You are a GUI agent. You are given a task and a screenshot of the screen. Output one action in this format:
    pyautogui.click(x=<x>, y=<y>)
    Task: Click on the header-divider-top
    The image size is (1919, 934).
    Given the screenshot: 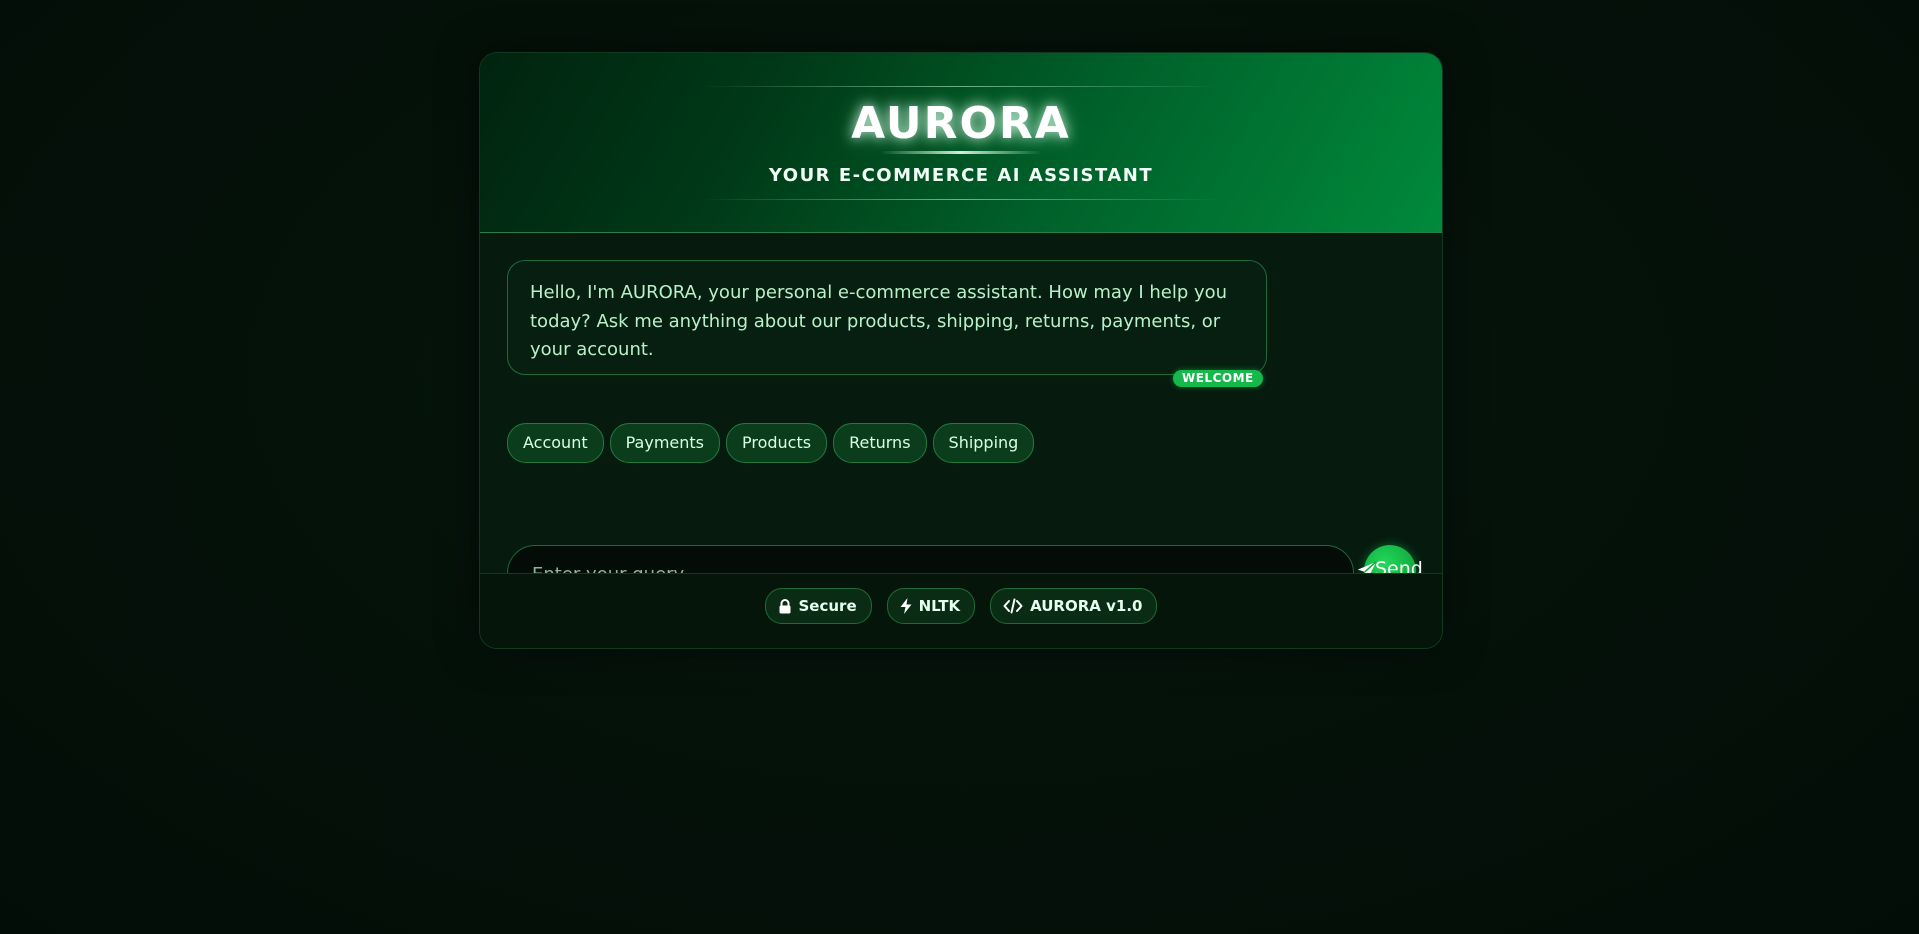 What is the action you would take?
    pyautogui.click(x=961, y=86)
    